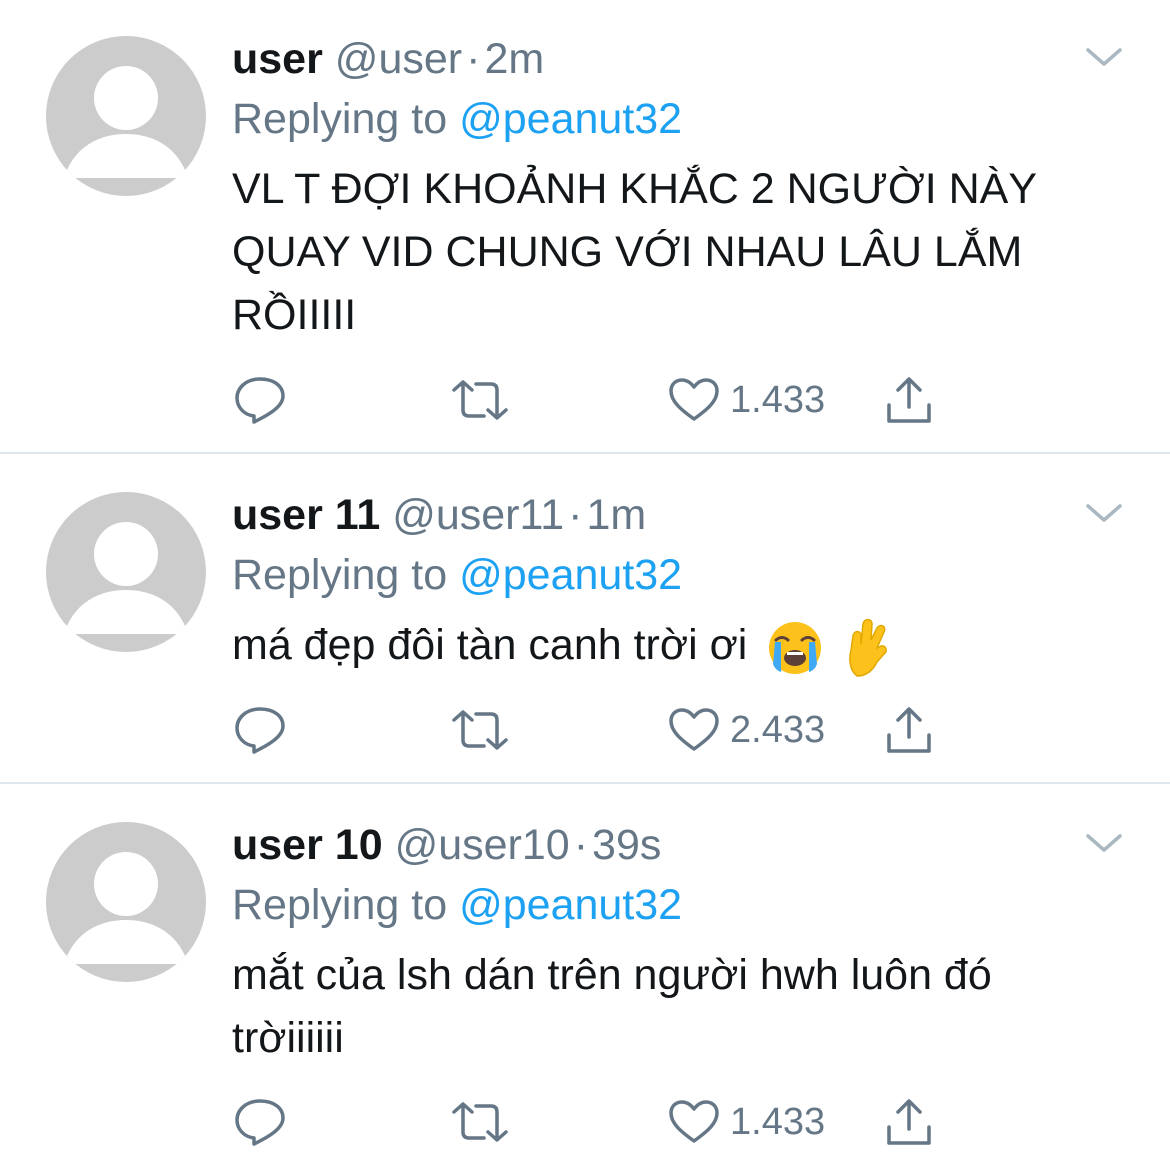 The image size is (1170, 1175). What do you see at coordinates (478, 515) in the screenshot?
I see `user-handle: @user11` at bounding box center [478, 515].